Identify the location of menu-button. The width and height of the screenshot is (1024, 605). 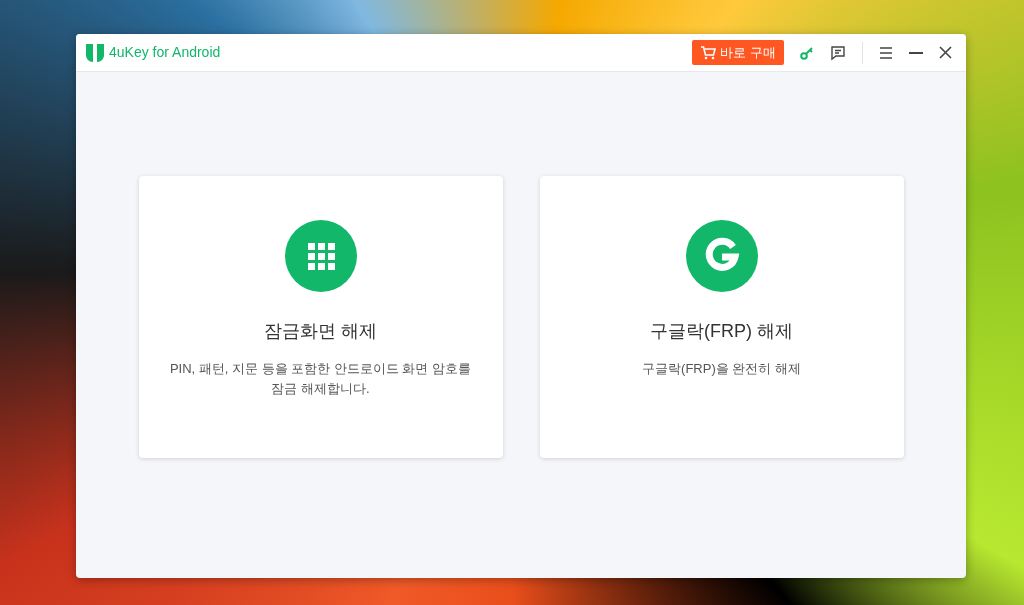
(886, 52).